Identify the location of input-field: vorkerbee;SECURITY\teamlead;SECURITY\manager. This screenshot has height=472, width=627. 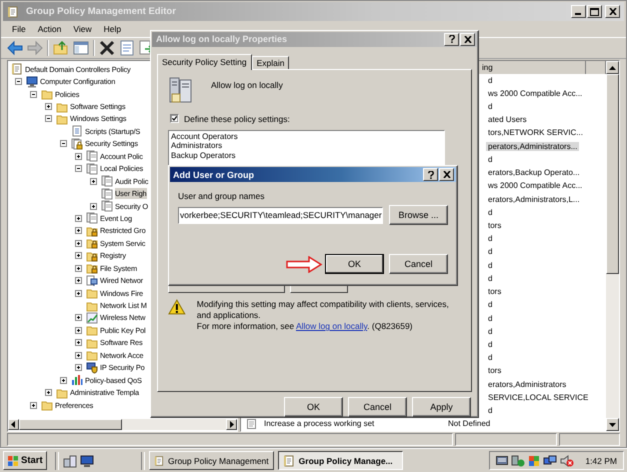
(280, 215).